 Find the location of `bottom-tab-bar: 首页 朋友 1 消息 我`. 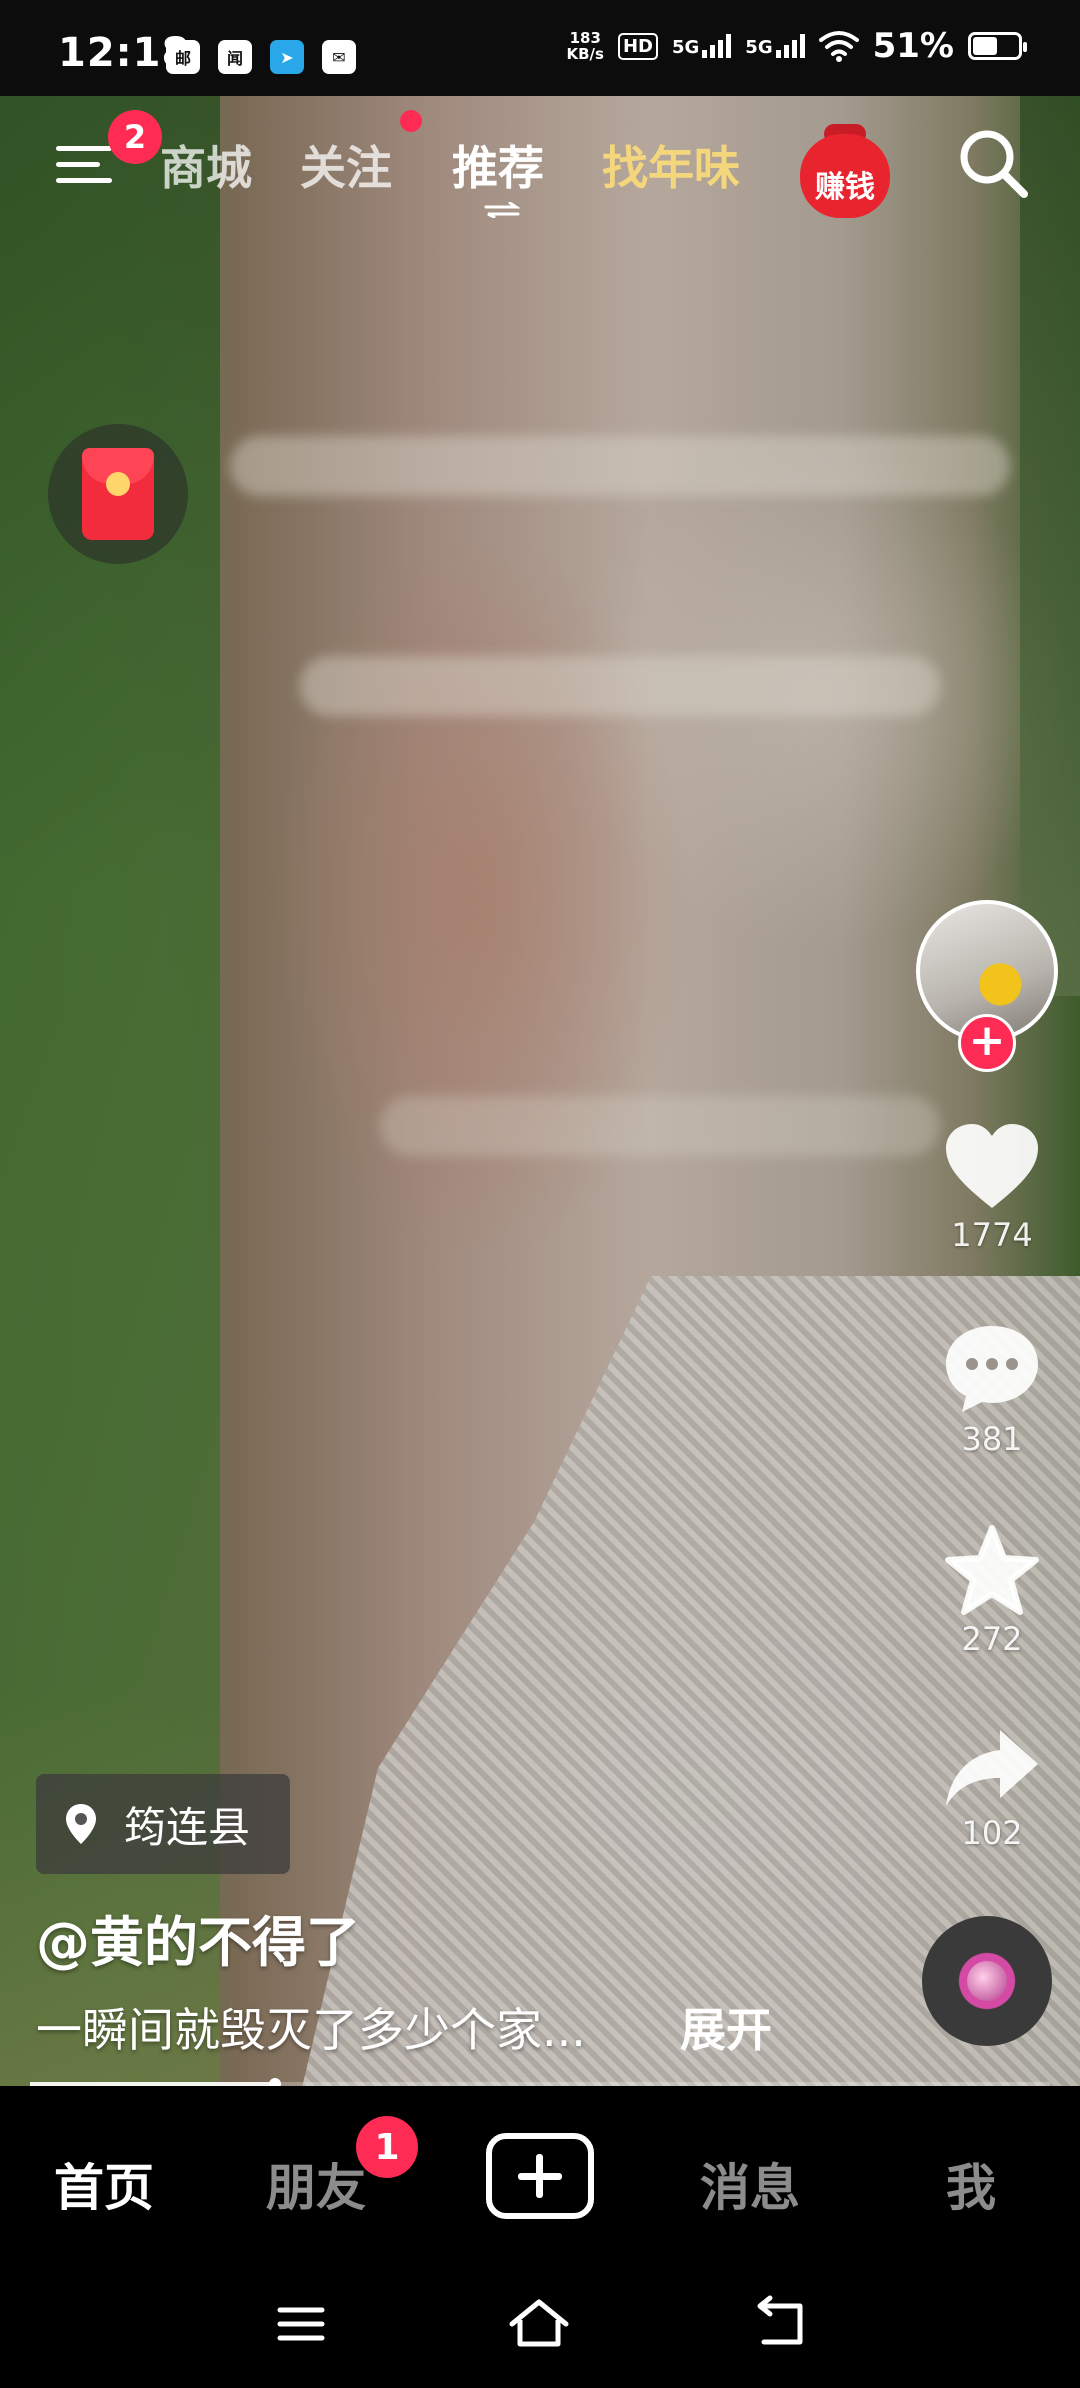

bottom-tab-bar: 首页 朋友 1 消息 我 is located at coordinates (540, 2176).